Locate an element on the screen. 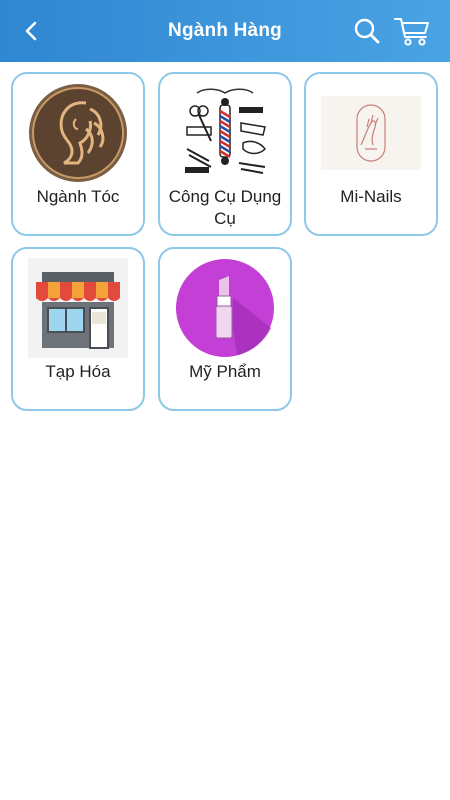  category-label: Ngành Tóc is located at coordinates (78, 196).